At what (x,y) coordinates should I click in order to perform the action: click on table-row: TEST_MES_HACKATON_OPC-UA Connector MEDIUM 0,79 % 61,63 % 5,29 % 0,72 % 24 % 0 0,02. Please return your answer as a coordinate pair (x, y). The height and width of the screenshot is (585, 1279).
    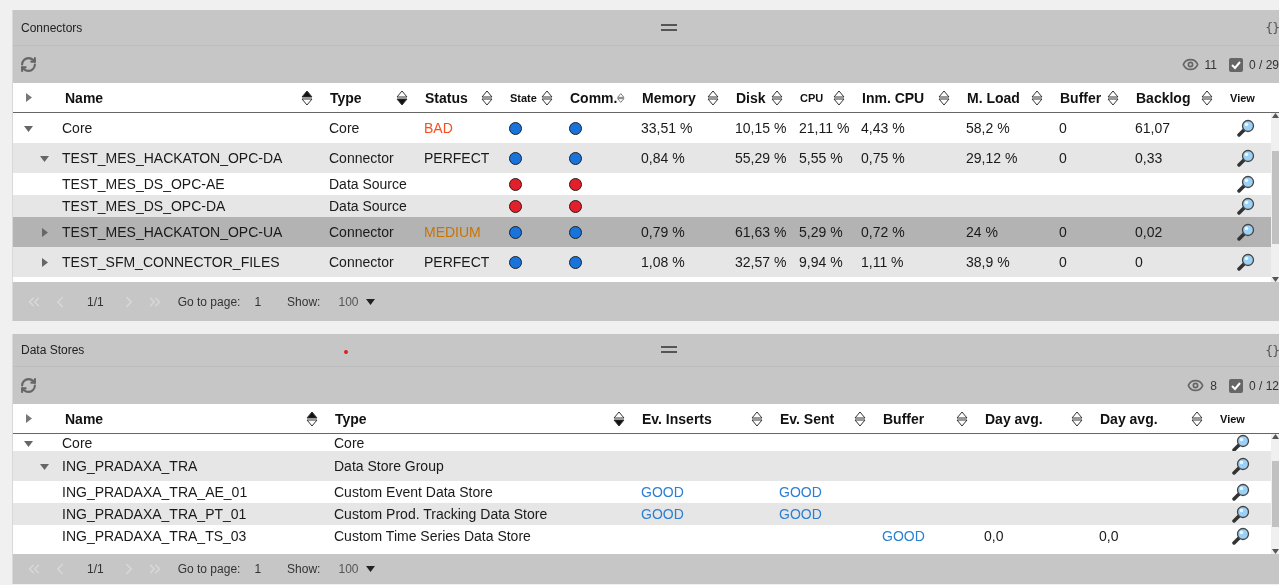
    Looking at the image, I should click on (642, 232).